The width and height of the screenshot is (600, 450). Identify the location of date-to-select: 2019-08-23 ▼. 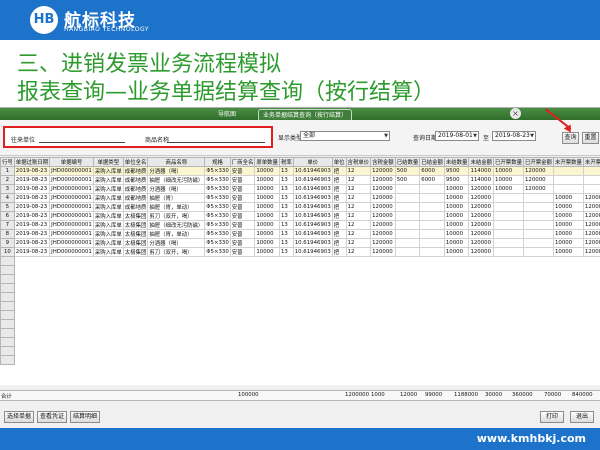
(514, 136).